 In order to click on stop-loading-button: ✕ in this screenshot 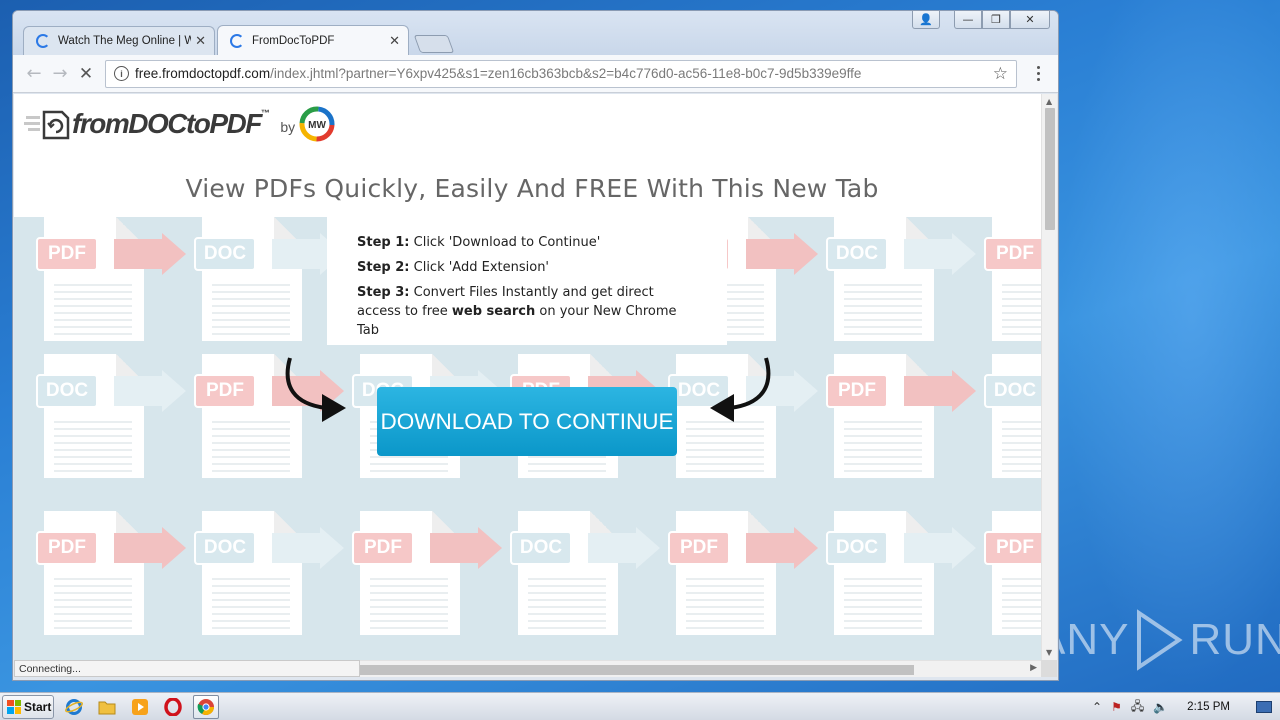, I will do `click(86, 74)`.